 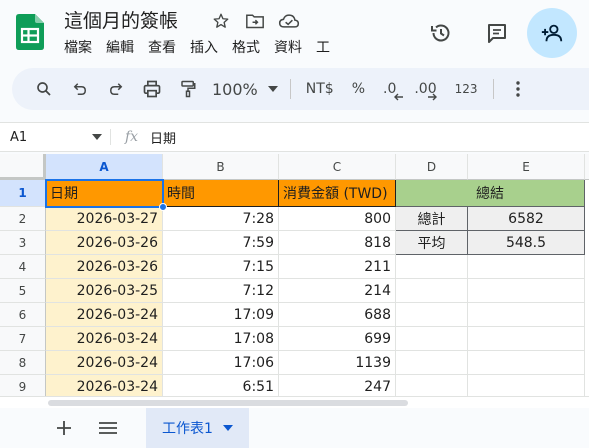 I want to click on cell-c4: 211, so click(x=337, y=267).